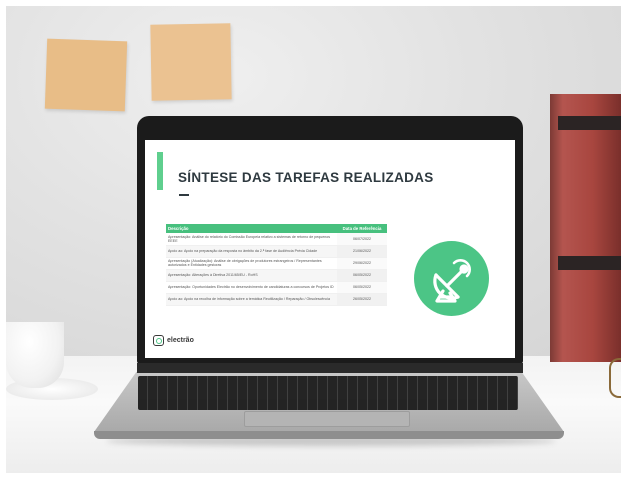  What do you see at coordinates (362, 263) in the screenshot?
I see `row-date: 29/06/2022` at bounding box center [362, 263].